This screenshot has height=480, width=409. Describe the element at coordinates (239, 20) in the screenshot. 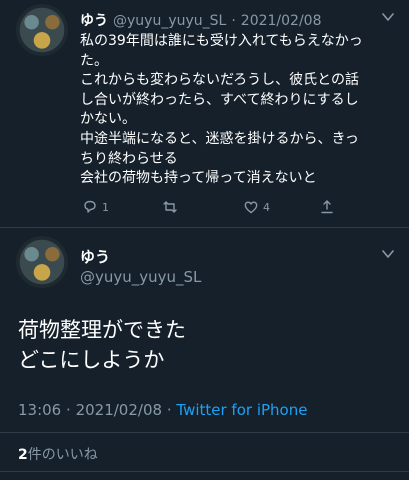

I see `tweet-header: ゆう @yuyu_yuyu_SL · 2021/02/08` at that location.